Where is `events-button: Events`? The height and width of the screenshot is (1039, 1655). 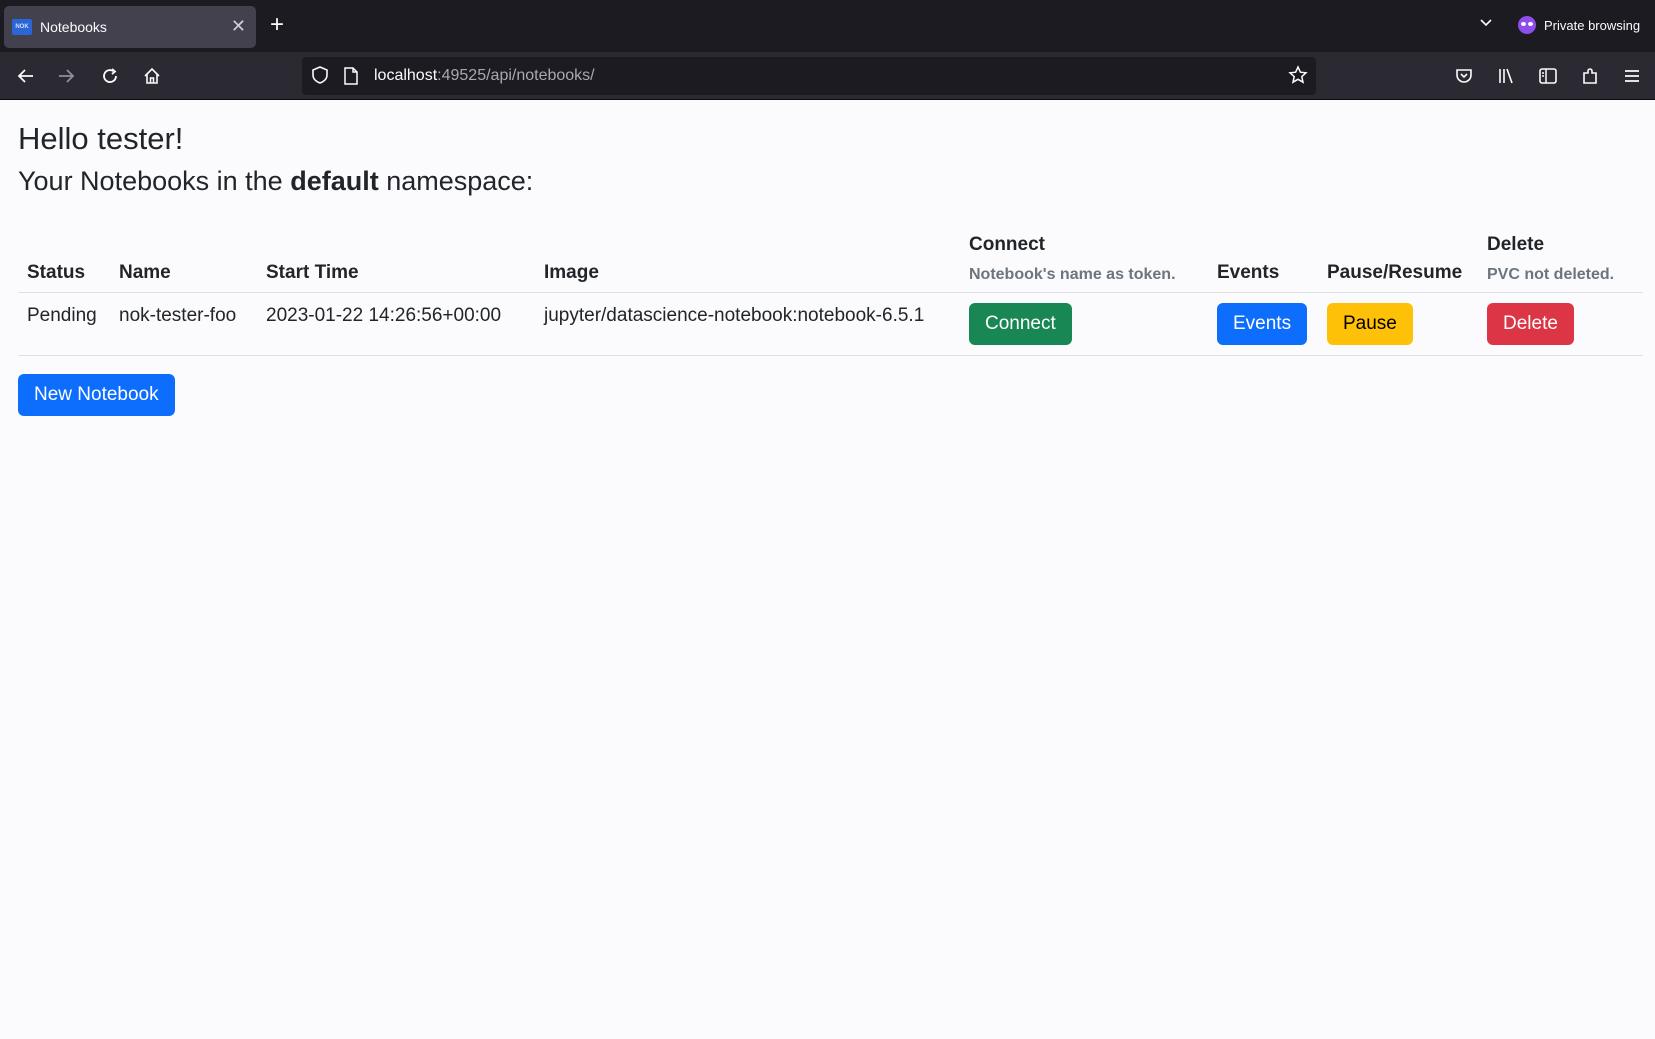 events-button: Events is located at coordinates (1262, 324).